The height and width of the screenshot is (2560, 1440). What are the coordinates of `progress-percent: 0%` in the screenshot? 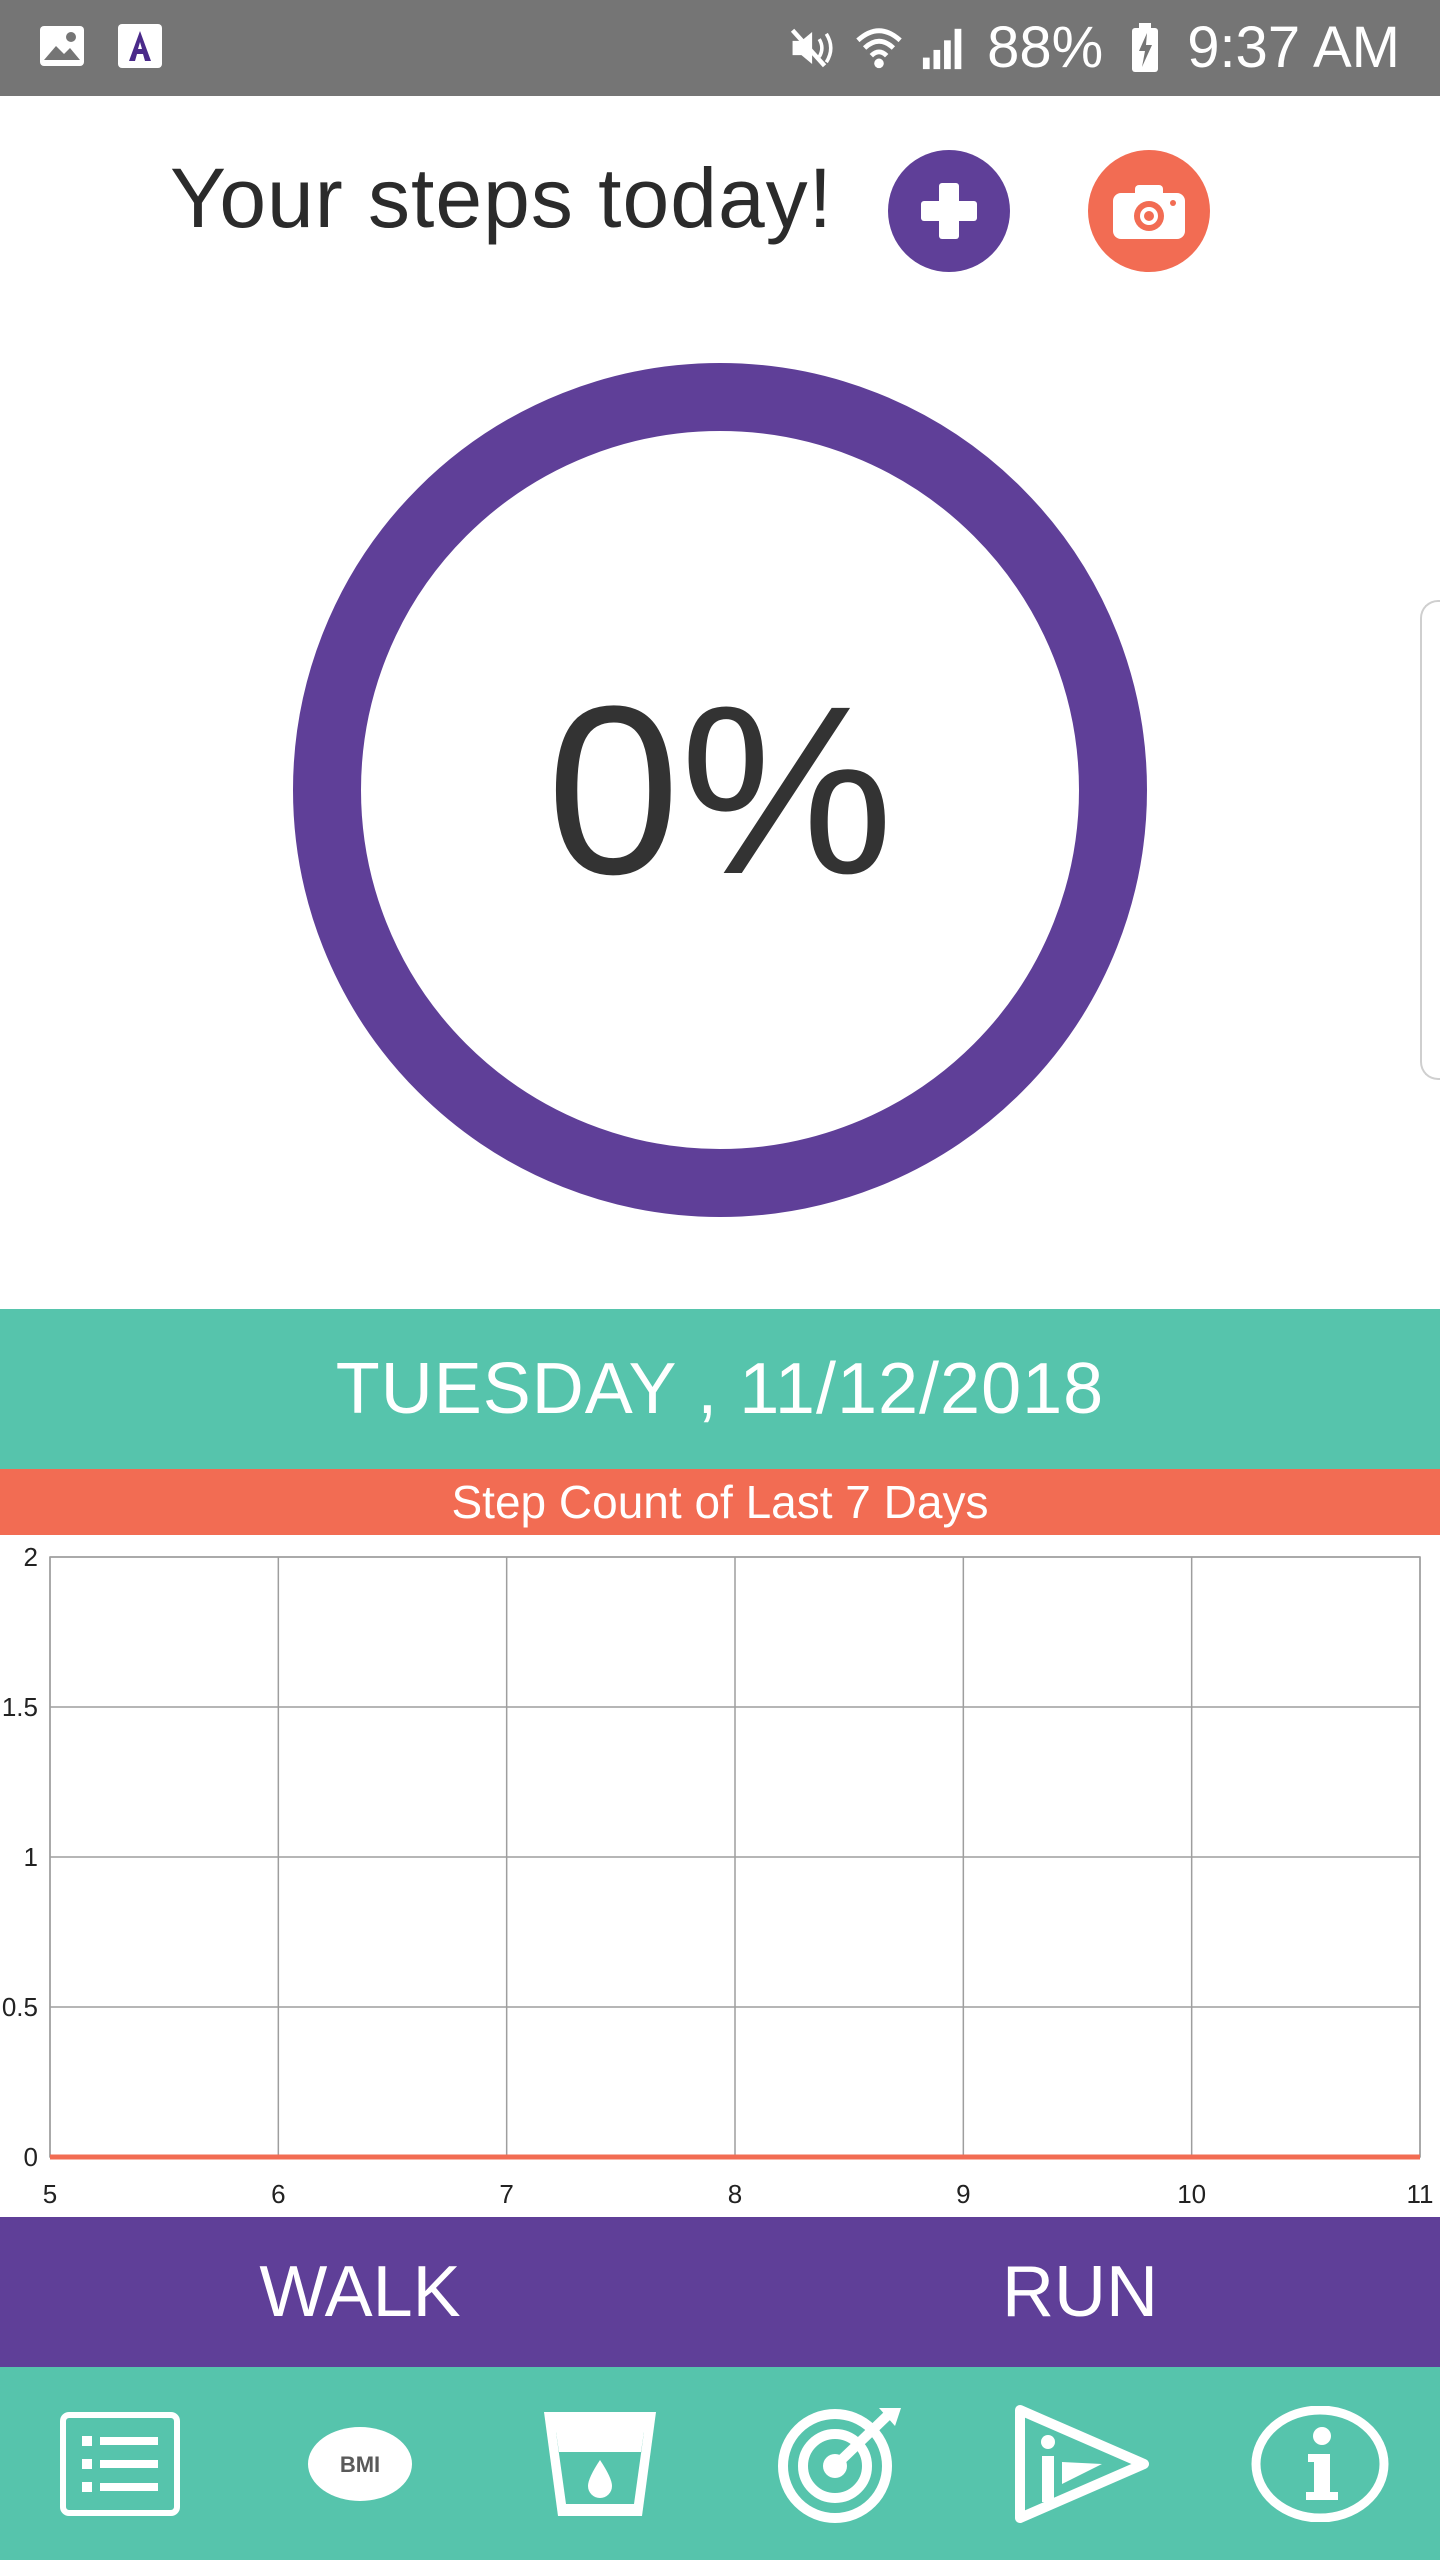 It's located at (720, 790).